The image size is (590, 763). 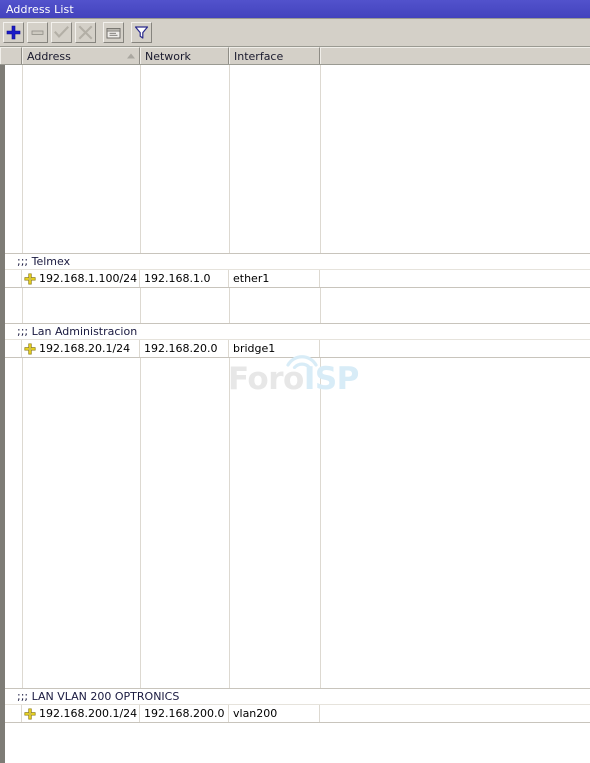 I want to click on row-network-cell: 192.168.20.0, so click(x=184, y=348).